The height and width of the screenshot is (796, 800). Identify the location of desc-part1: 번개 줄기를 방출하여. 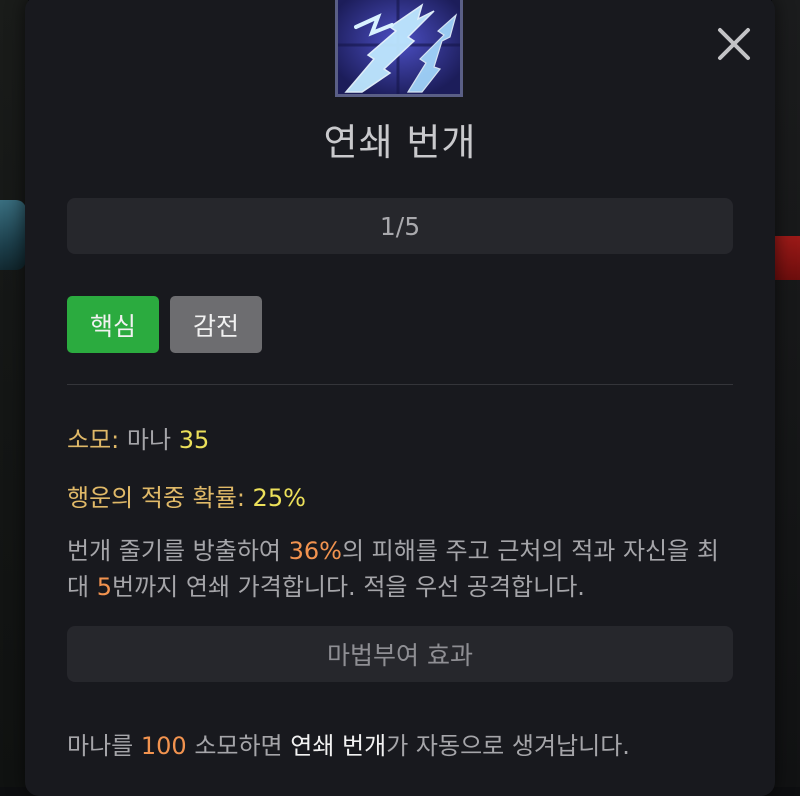
(178, 551).